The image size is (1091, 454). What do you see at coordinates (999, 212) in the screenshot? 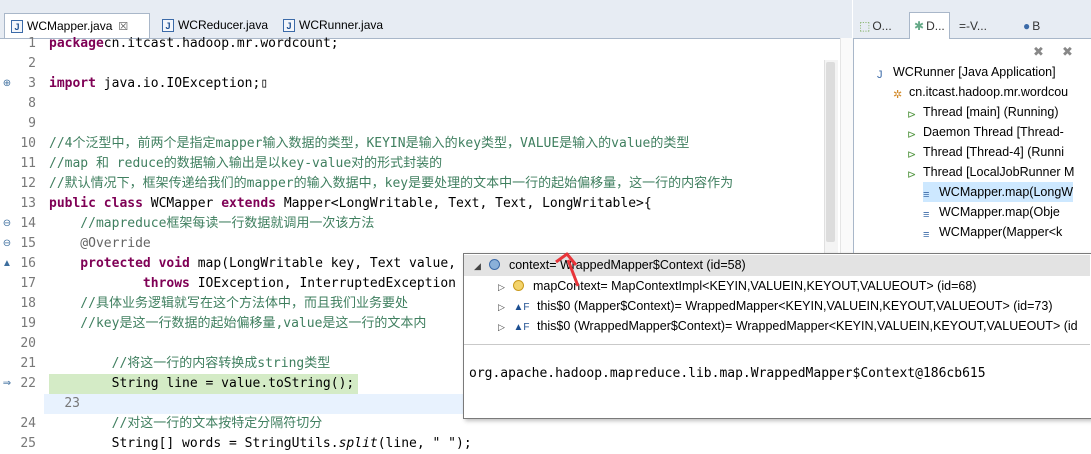
I see `debug-tree-label: WCMapper.map(Obje` at bounding box center [999, 212].